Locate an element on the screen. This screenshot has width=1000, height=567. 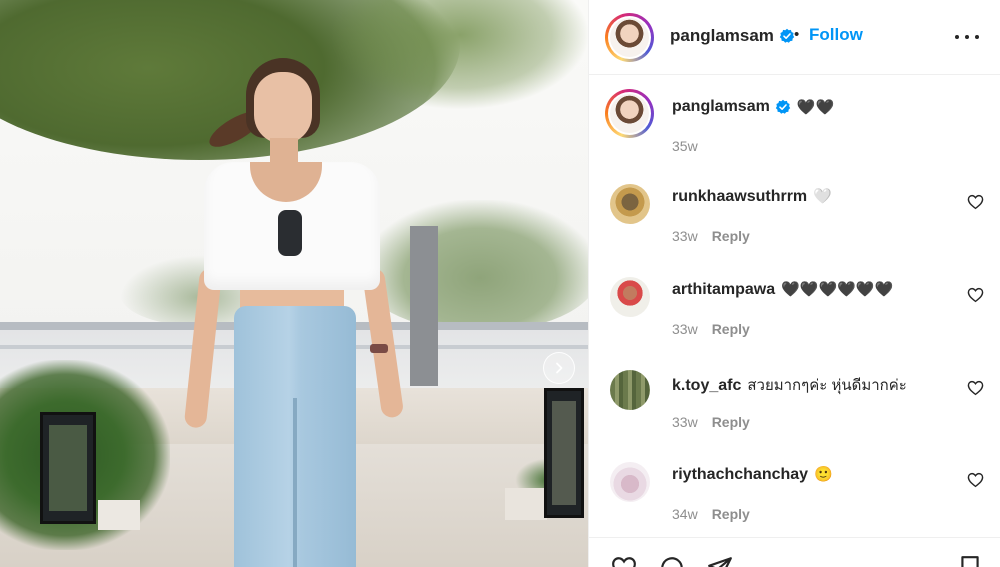
bookmark-icon is located at coordinates (970, 561).